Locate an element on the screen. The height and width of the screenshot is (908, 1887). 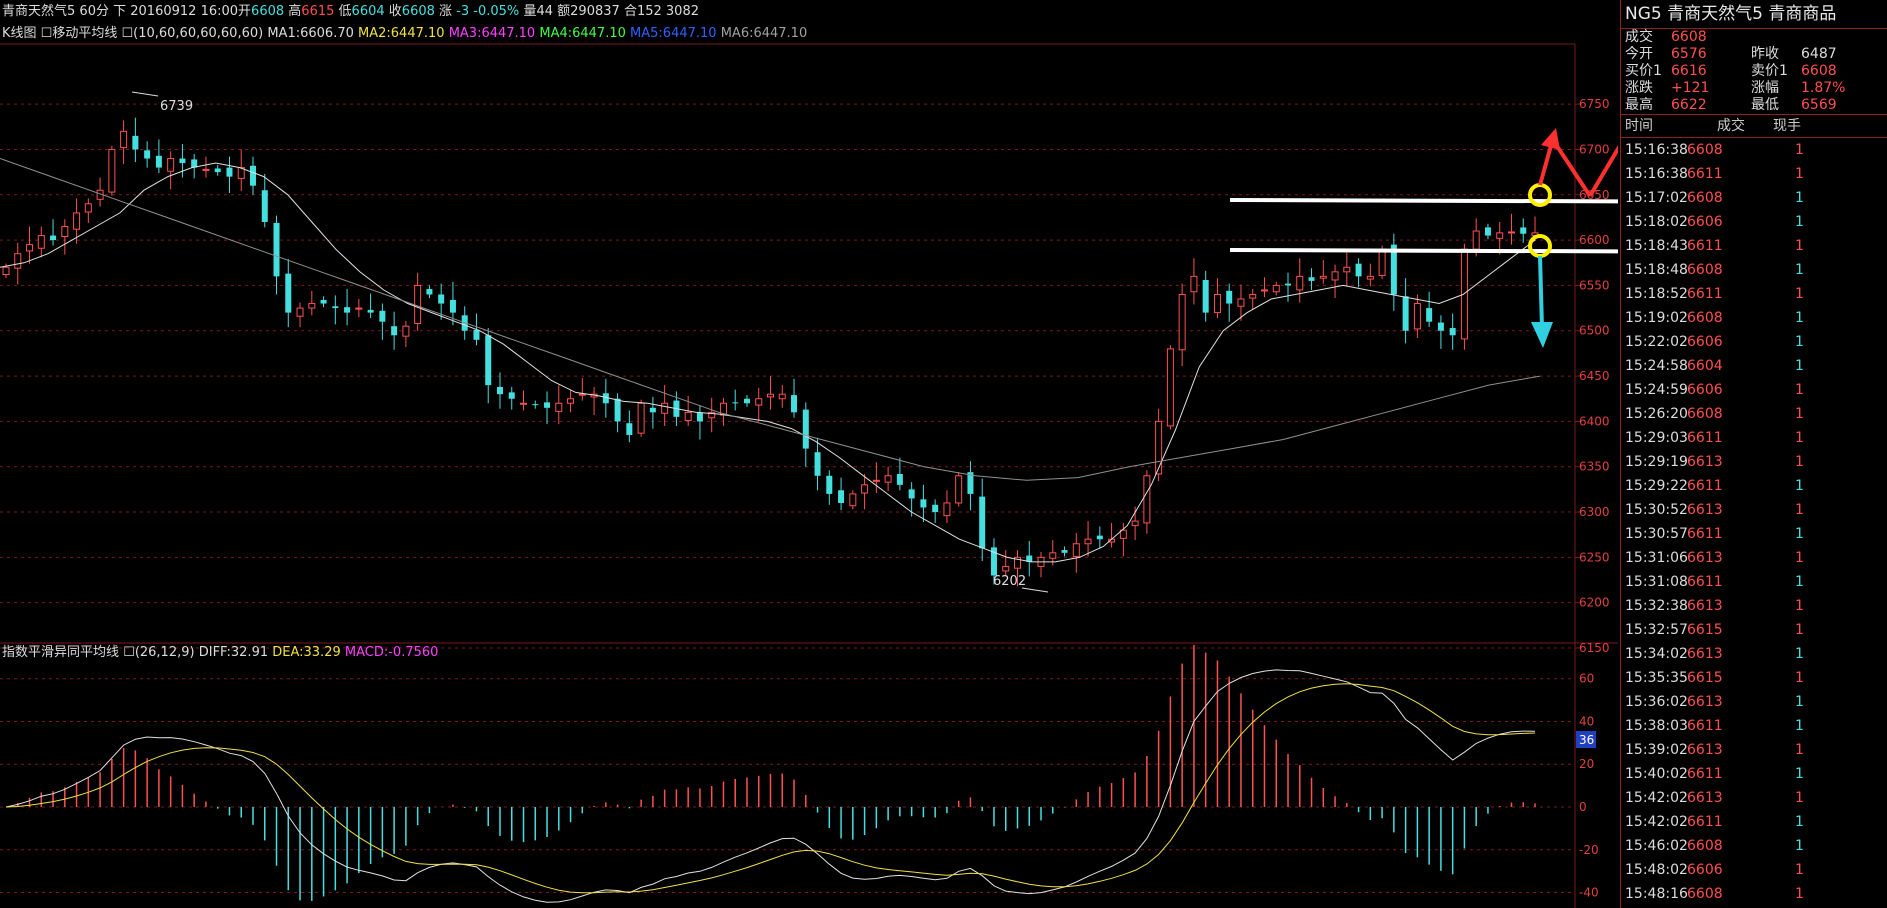
tick-row: 15:22:02 6606 1 is located at coordinates (1754, 342).